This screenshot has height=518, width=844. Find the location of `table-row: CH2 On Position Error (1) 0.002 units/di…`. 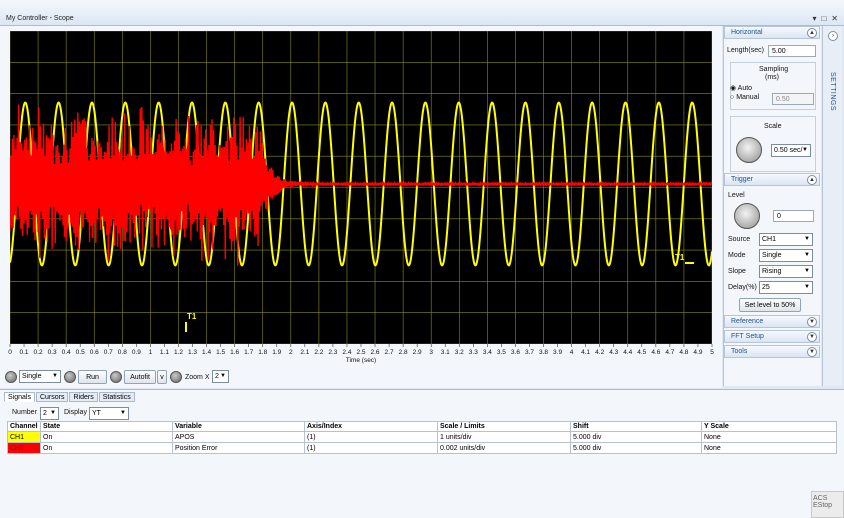

table-row: CH2 On Position Error (1) 0.002 units/di… is located at coordinates (422, 448).